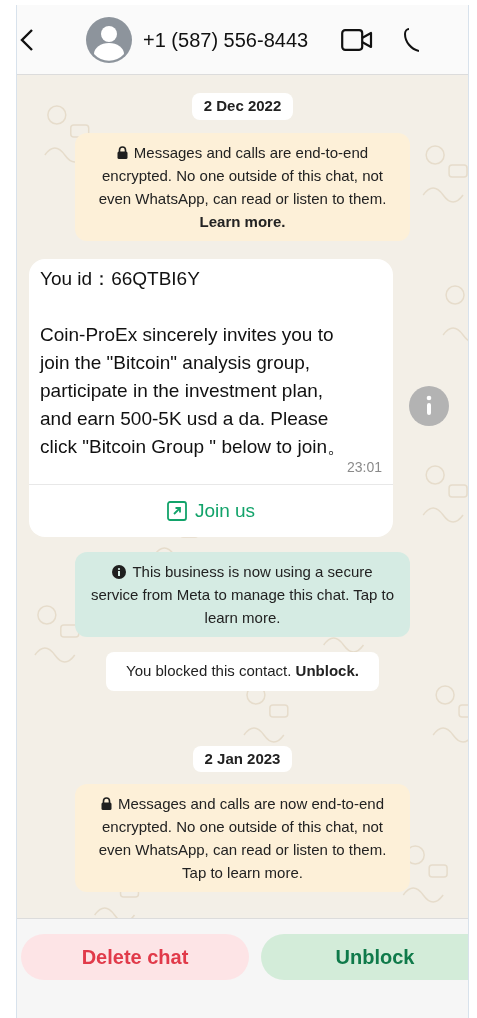 This screenshot has height=1018, width=477. What do you see at coordinates (135, 957) in the screenshot?
I see `delete-chat-button: Delete chat` at bounding box center [135, 957].